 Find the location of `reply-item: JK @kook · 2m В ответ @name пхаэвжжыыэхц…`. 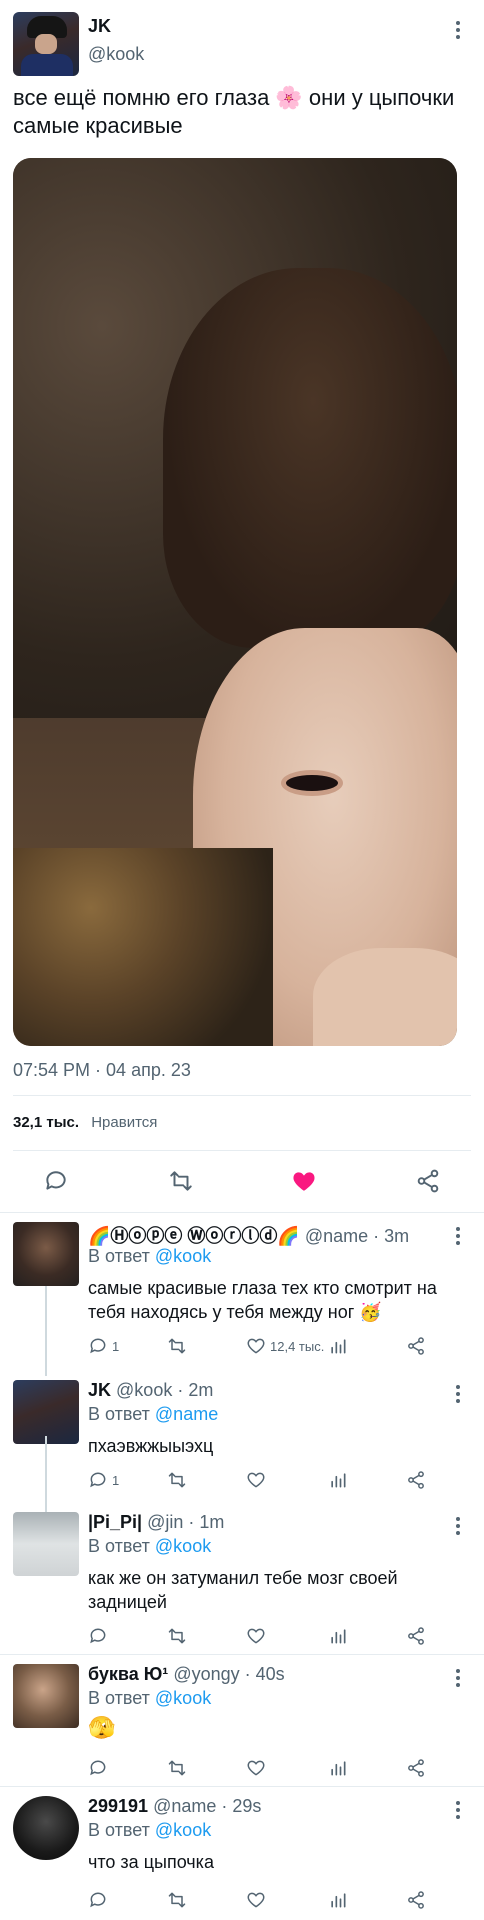

reply-item: JK @kook · 2m В ответ @name пхаэвжжыыэхц… is located at coordinates (242, 1435).